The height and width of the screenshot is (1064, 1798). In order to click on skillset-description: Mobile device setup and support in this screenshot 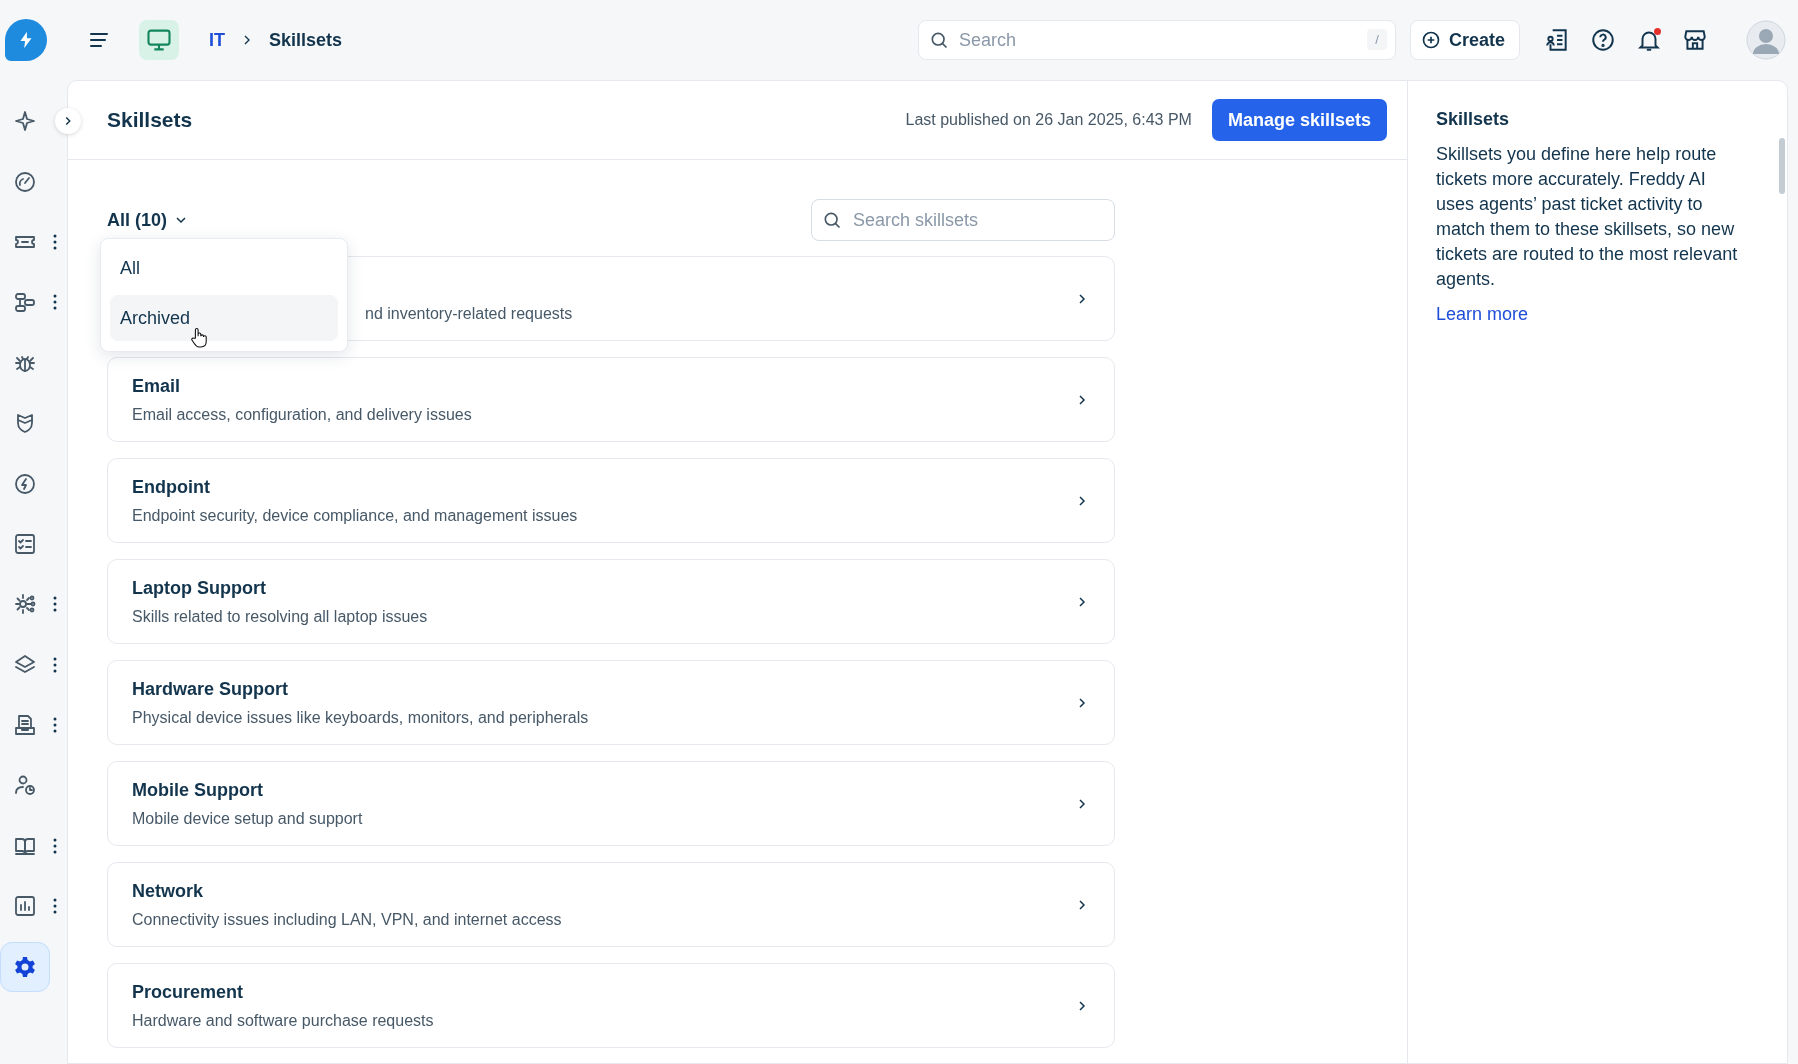, I will do `click(248, 818)`.